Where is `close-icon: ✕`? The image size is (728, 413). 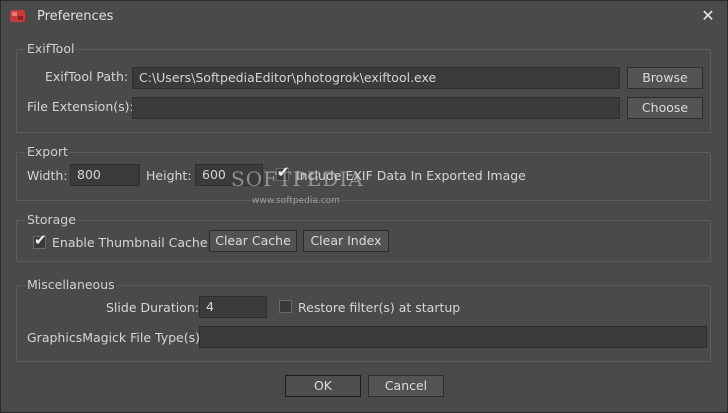 close-icon: ✕ is located at coordinates (708, 16).